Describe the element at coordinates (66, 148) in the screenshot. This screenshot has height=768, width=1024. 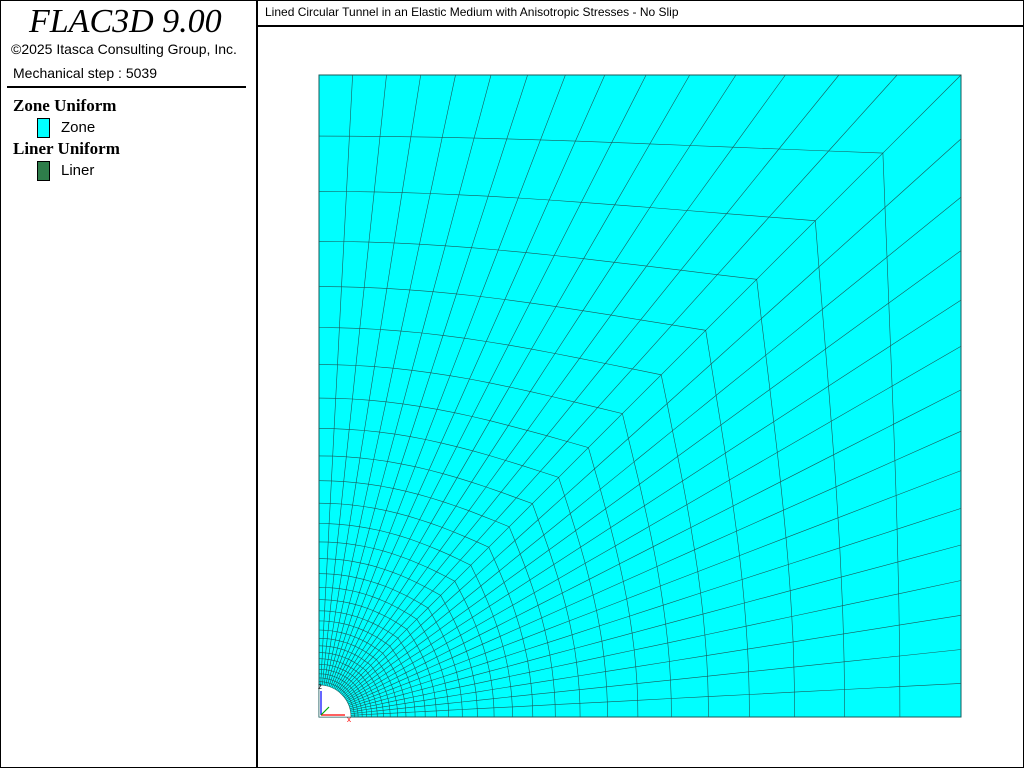
I see `liner-legend-title: Liner Uniform` at that location.